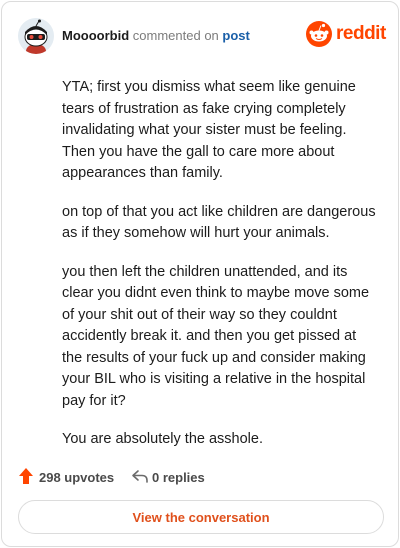 The height and width of the screenshot is (548, 400). What do you see at coordinates (140, 476) in the screenshot?
I see `reply-arrow-icon` at bounding box center [140, 476].